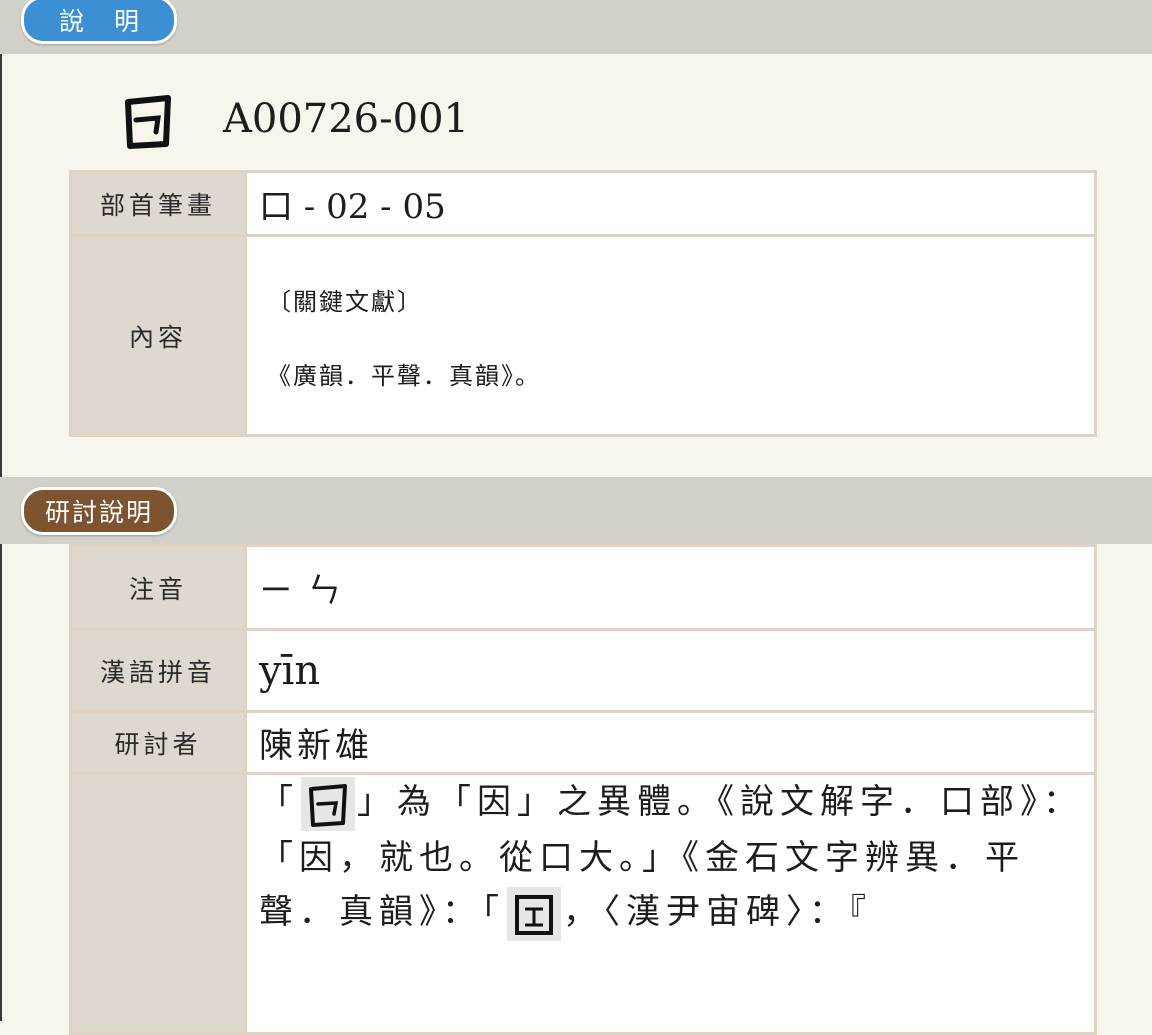 The image size is (1152, 1035). Describe the element at coordinates (346, 119) in the screenshot. I see `character-code: A00726-001` at that location.